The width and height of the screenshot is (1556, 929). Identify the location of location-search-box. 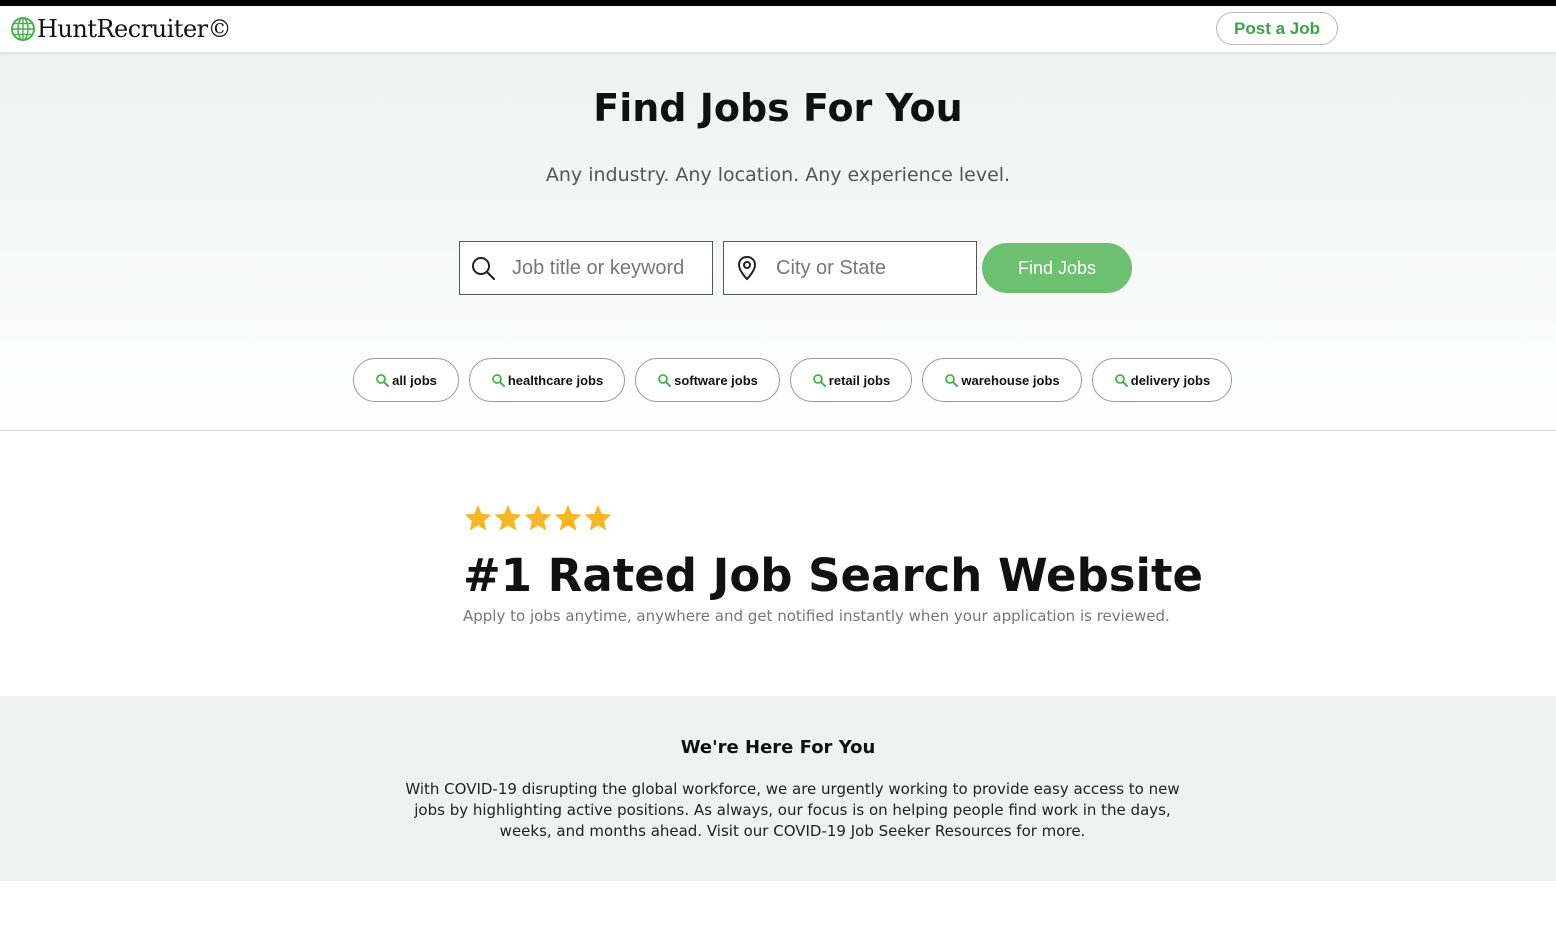
(850, 268).